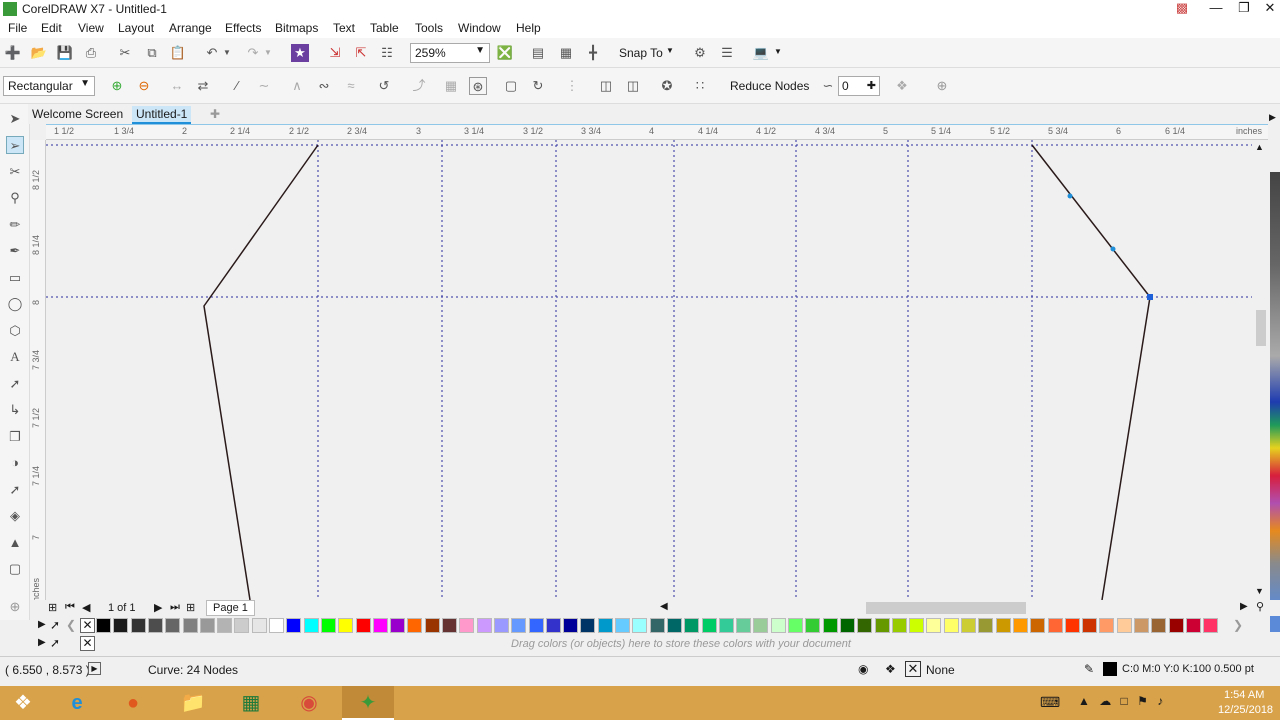 This screenshot has height=720, width=1280. What do you see at coordinates (769, 86) in the screenshot?
I see `reduce-nodes-button: Reduce Nodes` at bounding box center [769, 86].